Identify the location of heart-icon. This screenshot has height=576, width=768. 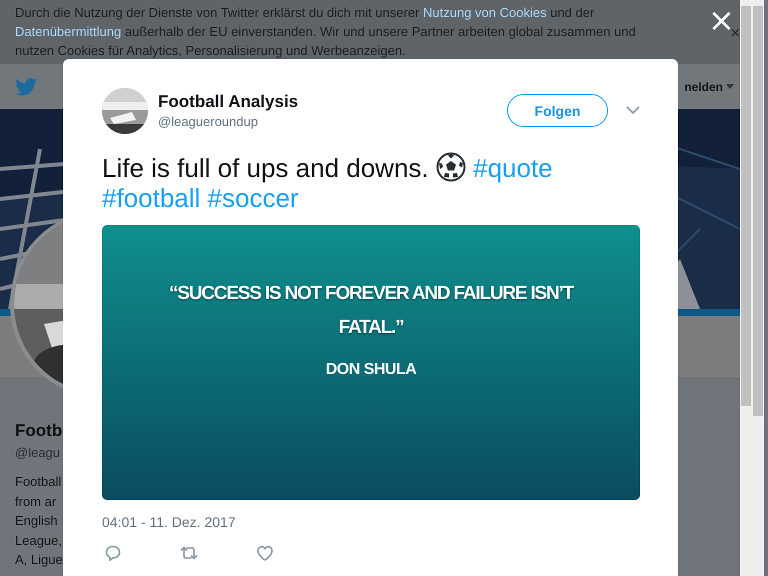
(265, 553).